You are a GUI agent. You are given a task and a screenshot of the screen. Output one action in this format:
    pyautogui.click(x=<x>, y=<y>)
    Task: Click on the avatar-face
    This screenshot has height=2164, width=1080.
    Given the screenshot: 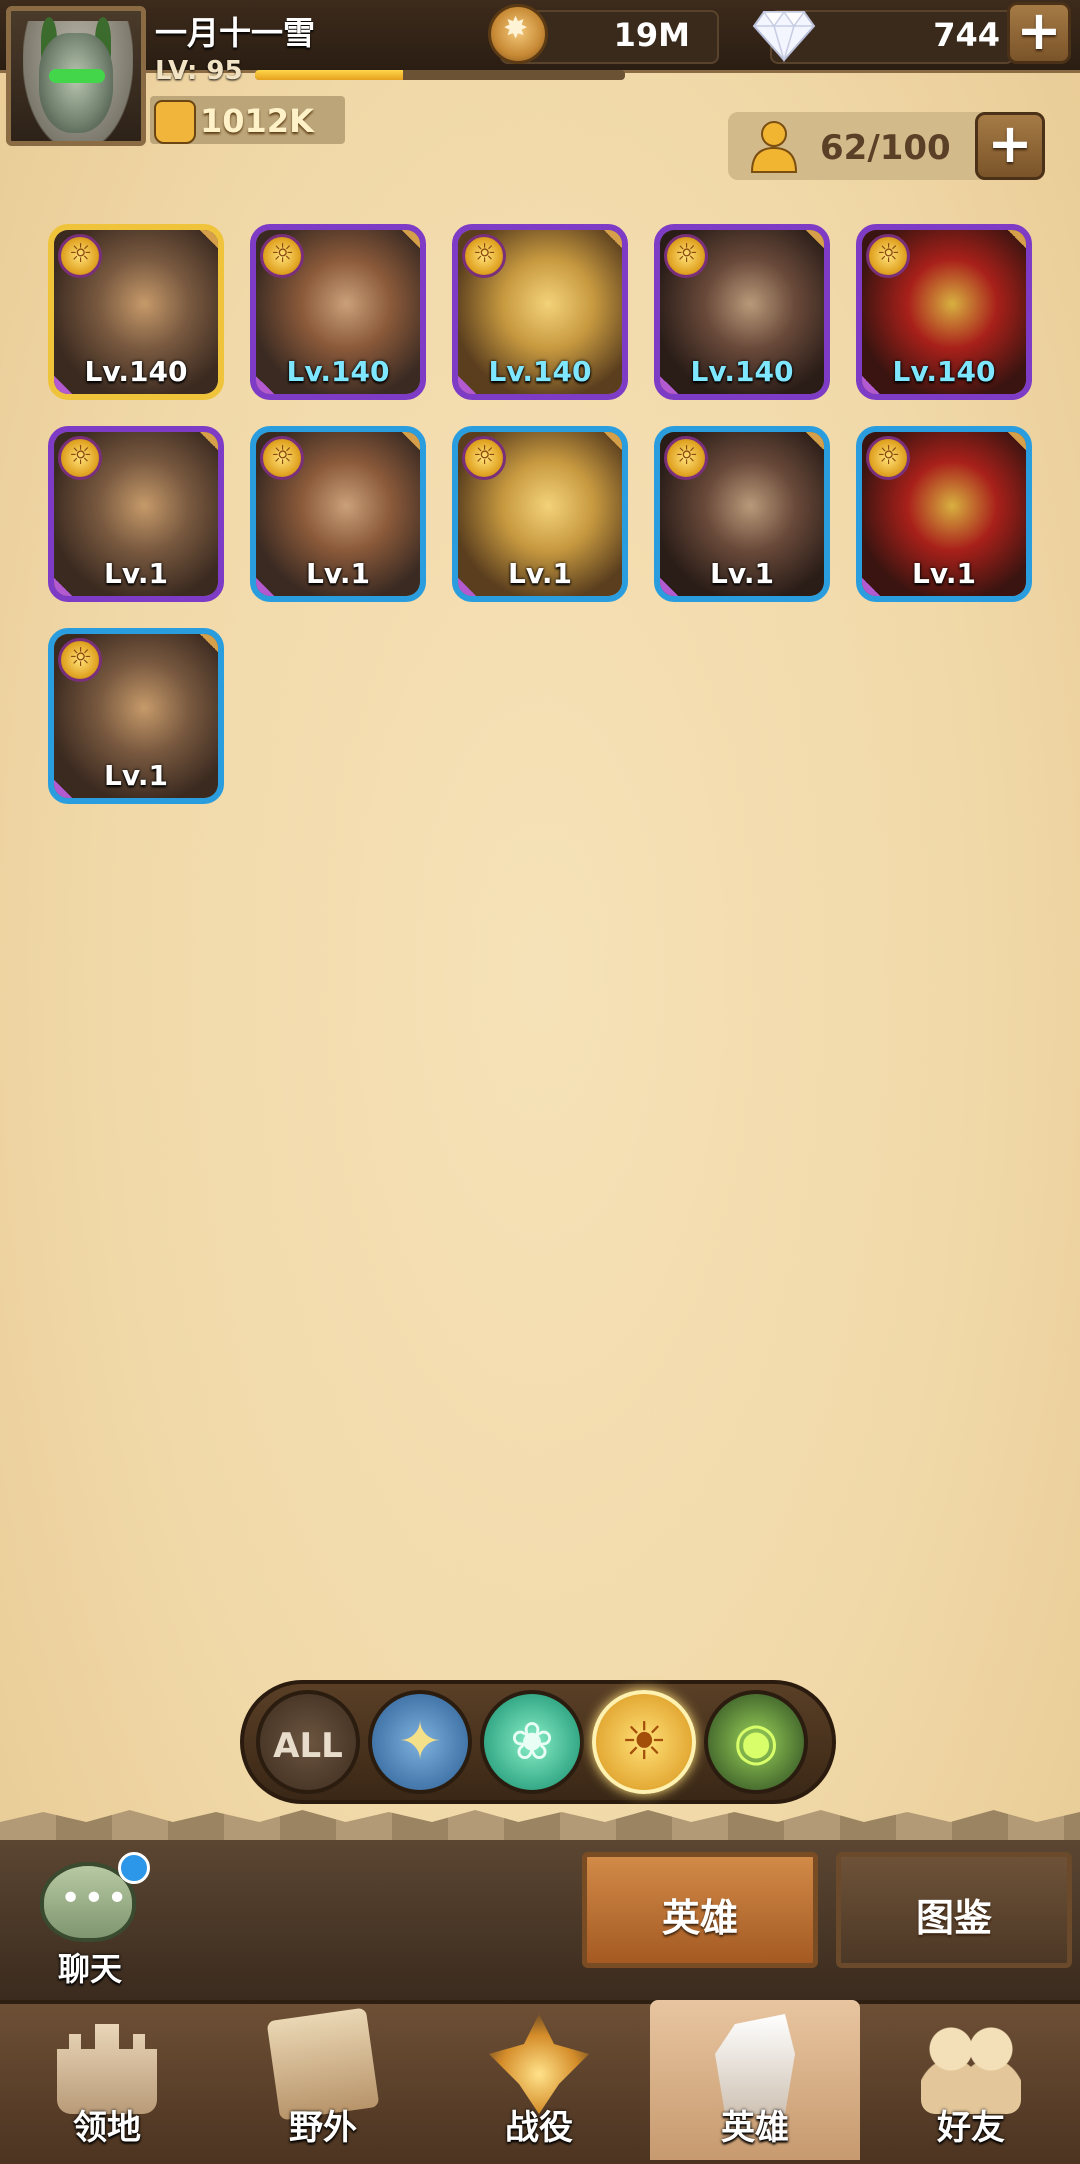 What is the action you would take?
    pyautogui.click(x=76, y=83)
    